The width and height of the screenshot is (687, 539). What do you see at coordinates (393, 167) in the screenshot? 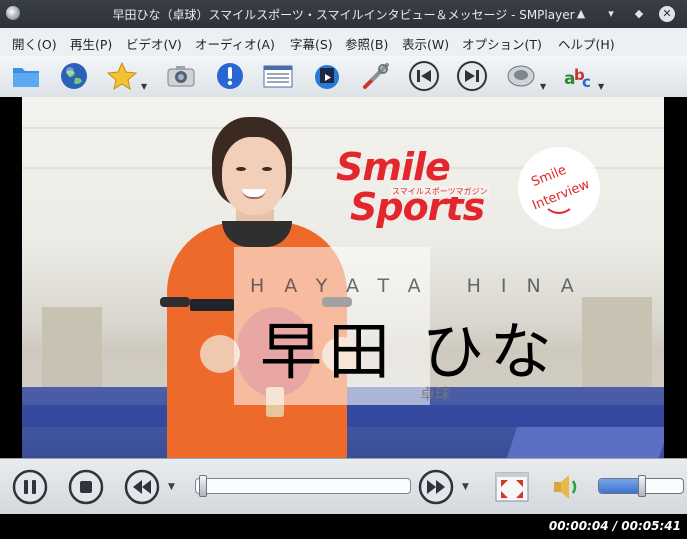
I see `logo-smile-text: Smile` at bounding box center [393, 167].